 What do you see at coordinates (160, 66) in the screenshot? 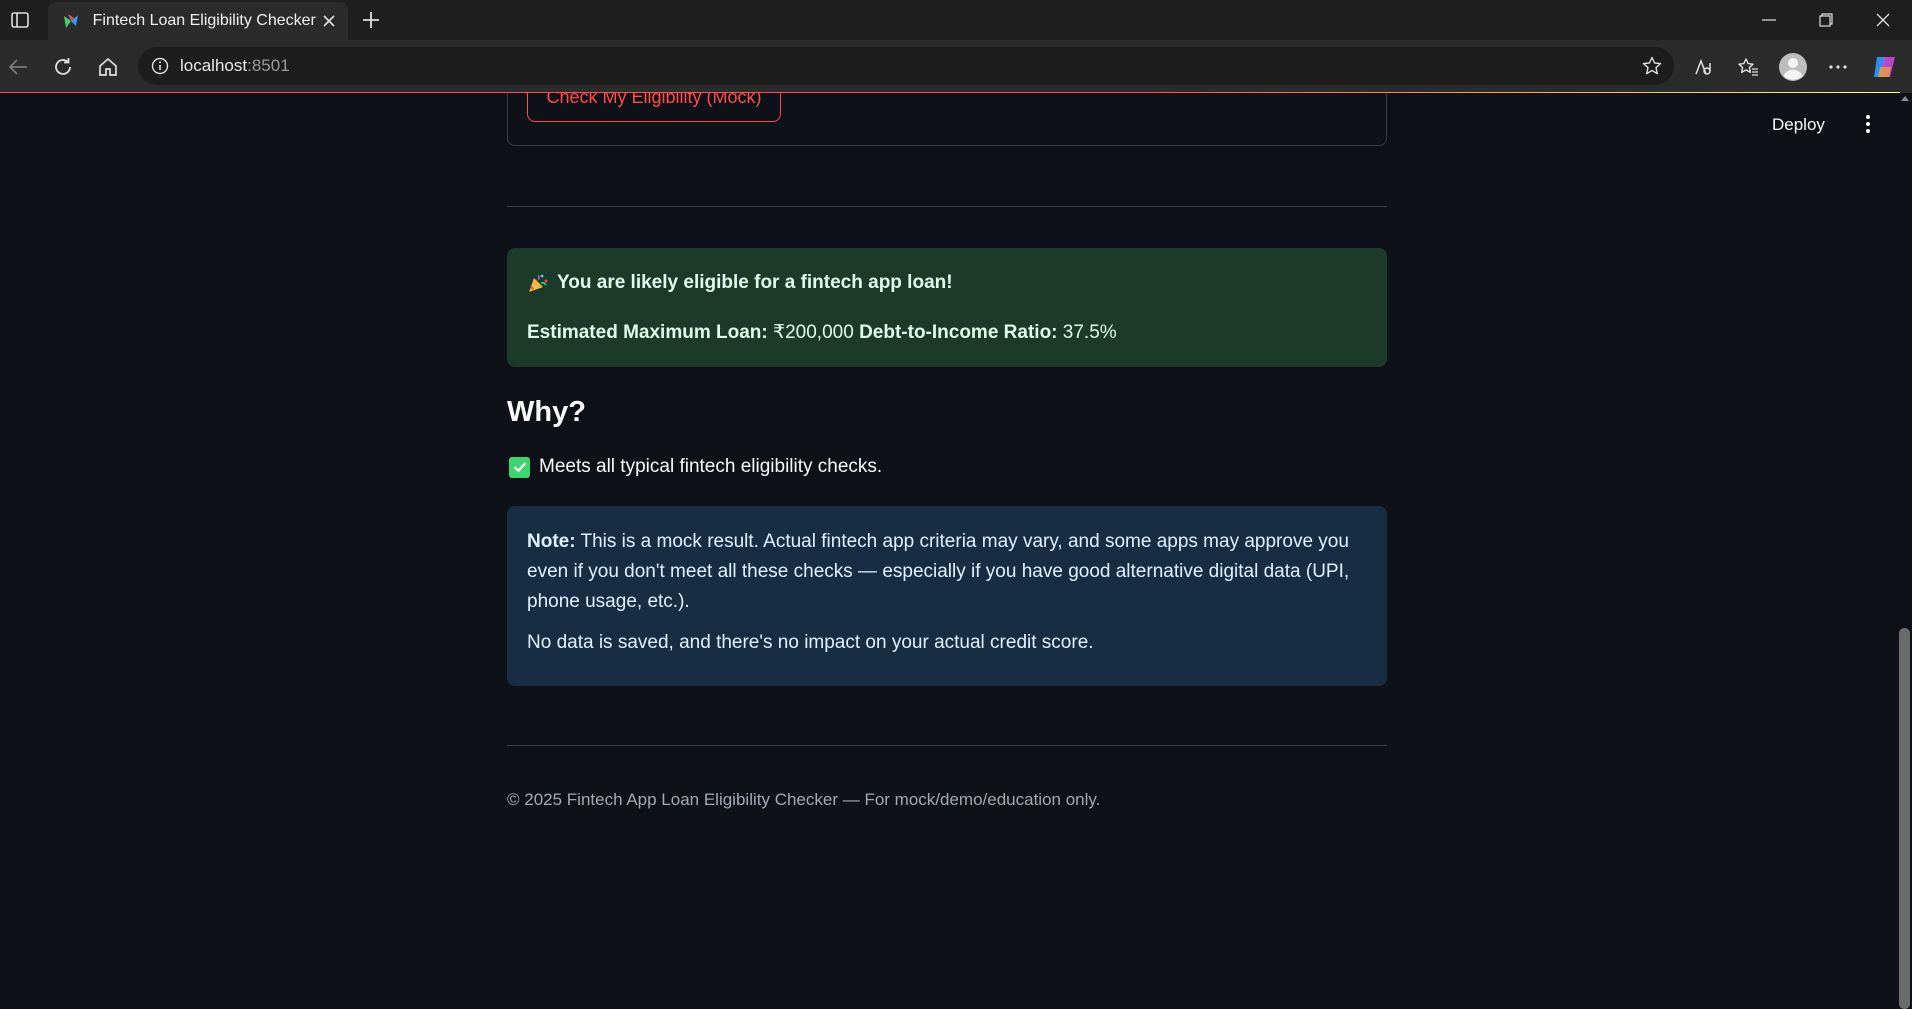
I see `info-icon` at bounding box center [160, 66].